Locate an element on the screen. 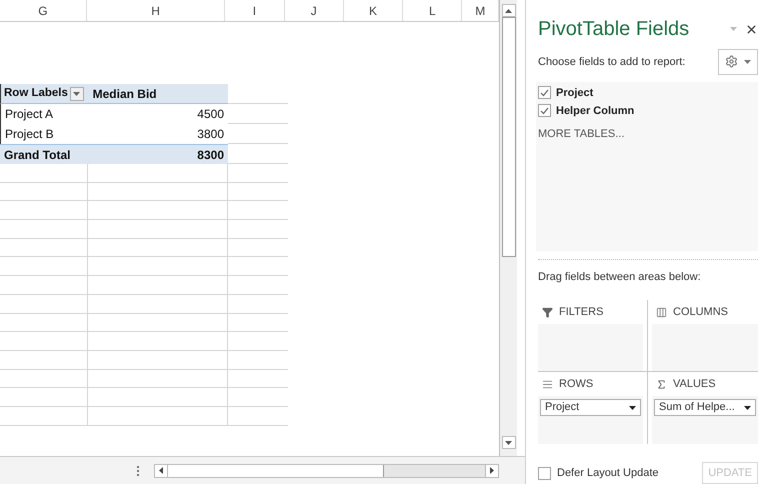 The image size is (768, 484). scroll-left-button is located at coordinates (161, 470).